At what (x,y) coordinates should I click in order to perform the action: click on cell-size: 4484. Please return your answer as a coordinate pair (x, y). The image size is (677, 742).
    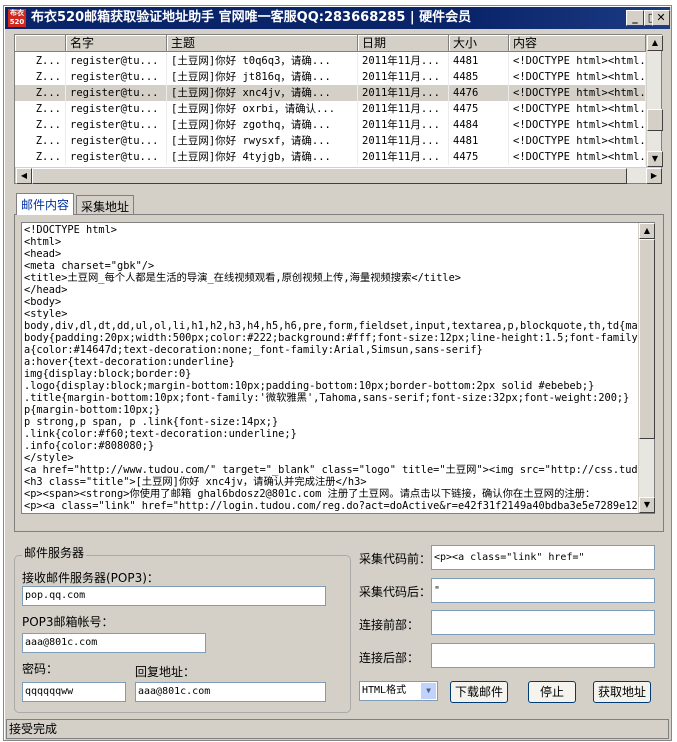
    Looking at the image, I should click on (479, 125).